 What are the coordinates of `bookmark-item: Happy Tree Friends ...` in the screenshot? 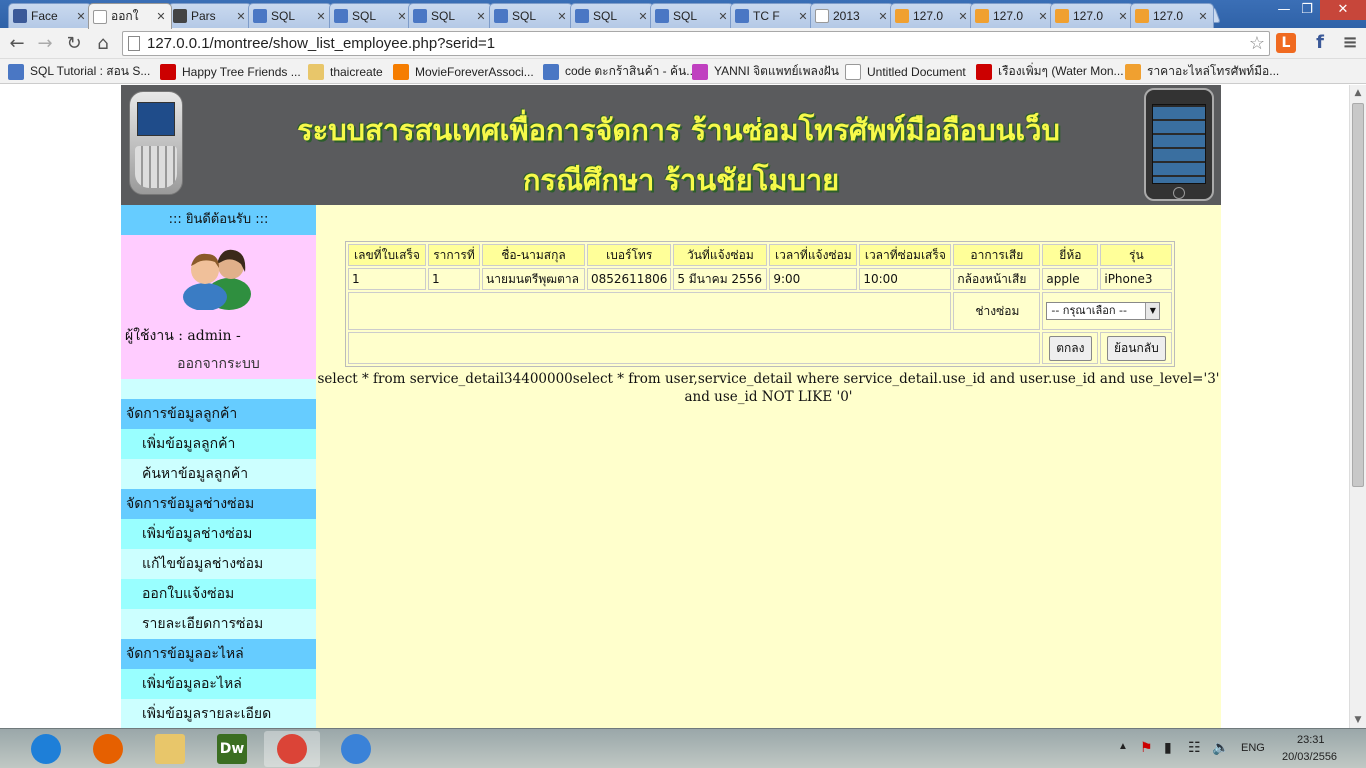 It's located at (230, 71).